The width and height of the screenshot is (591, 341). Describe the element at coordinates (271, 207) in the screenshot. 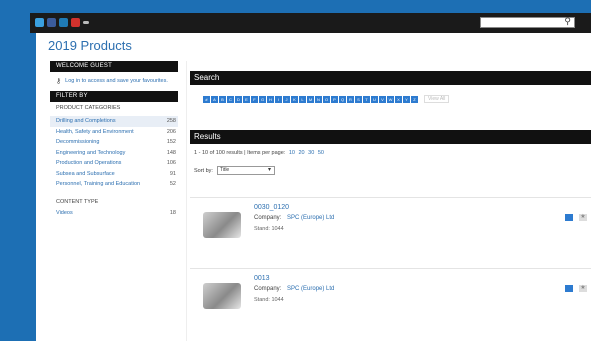

I see `product-title: 0030_0120` at that location.